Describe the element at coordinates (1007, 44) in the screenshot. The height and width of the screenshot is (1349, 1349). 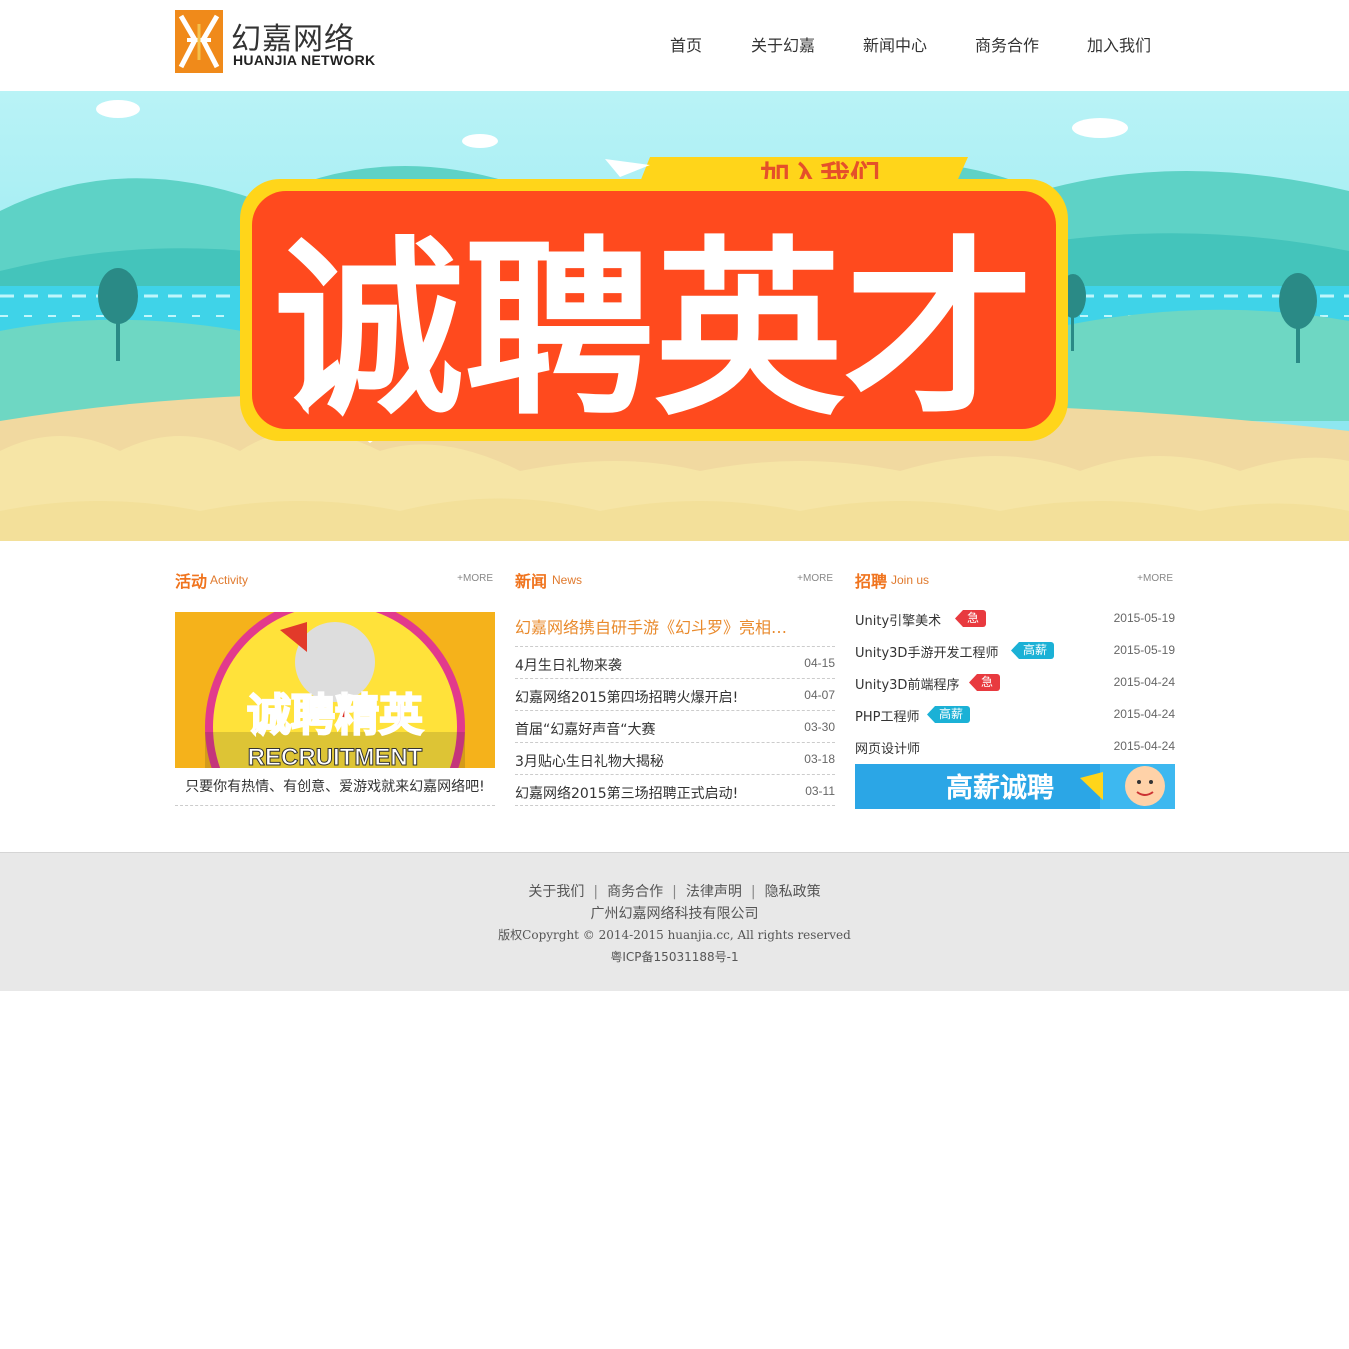
I see `nav-business: 商务合作` at that location.